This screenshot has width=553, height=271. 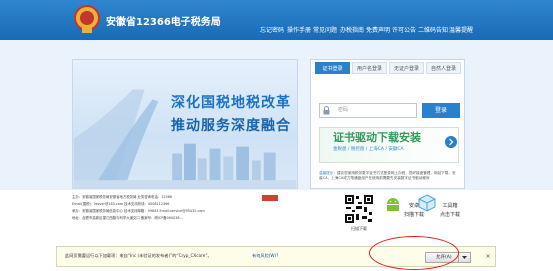 What do you see at coordinates (464, 257) in the screenshot?
I see `chevron-down-icon` at bounding box center [464, 257].